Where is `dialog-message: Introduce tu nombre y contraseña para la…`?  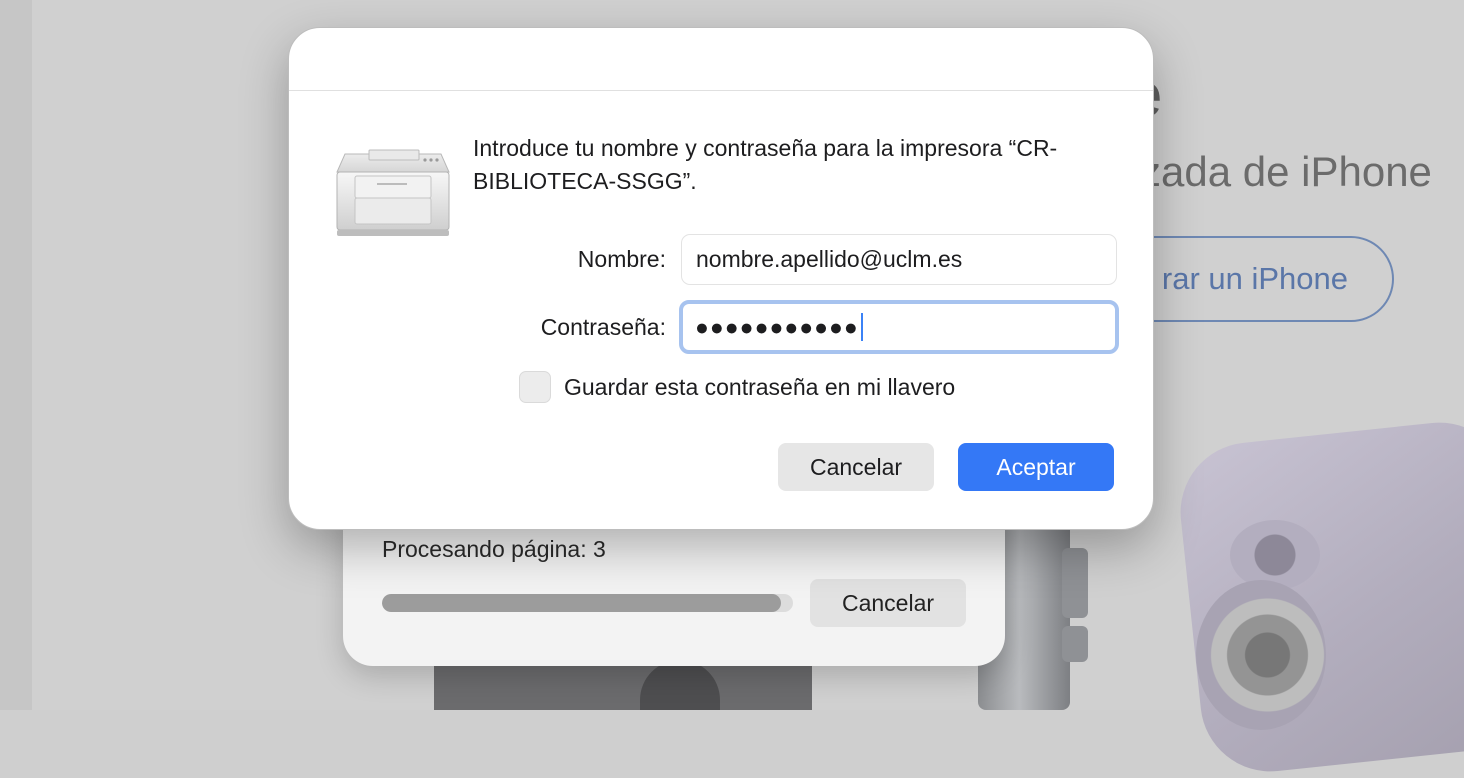 dialog-message: Introduce tu nombre y contraseña para la… is located at coordinates (765, 164).